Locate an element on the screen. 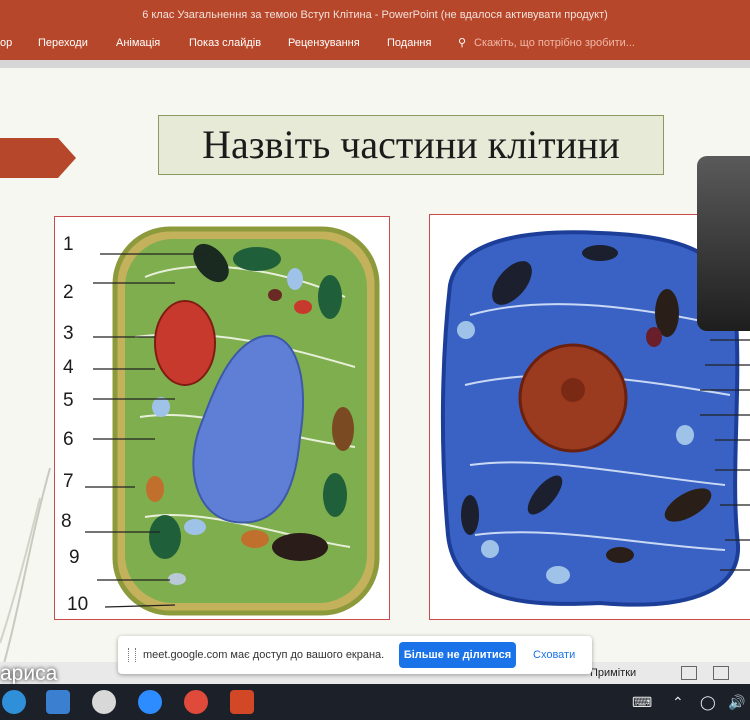  tab-transitions: Переходи is located at coordinates (63, 43).